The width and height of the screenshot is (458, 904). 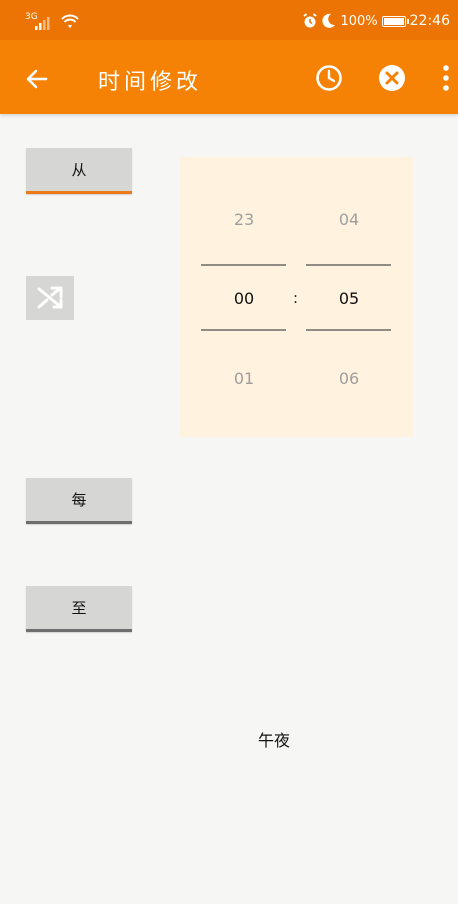 I want to click on hour-divider-bottom, so click(x=243, y=330).